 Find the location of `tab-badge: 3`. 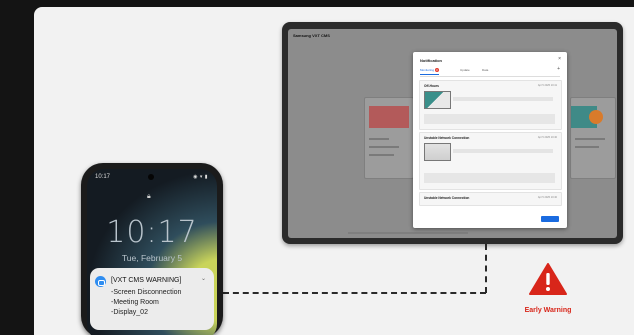

tab-badge: 3 is located at coordinates (437, 70).